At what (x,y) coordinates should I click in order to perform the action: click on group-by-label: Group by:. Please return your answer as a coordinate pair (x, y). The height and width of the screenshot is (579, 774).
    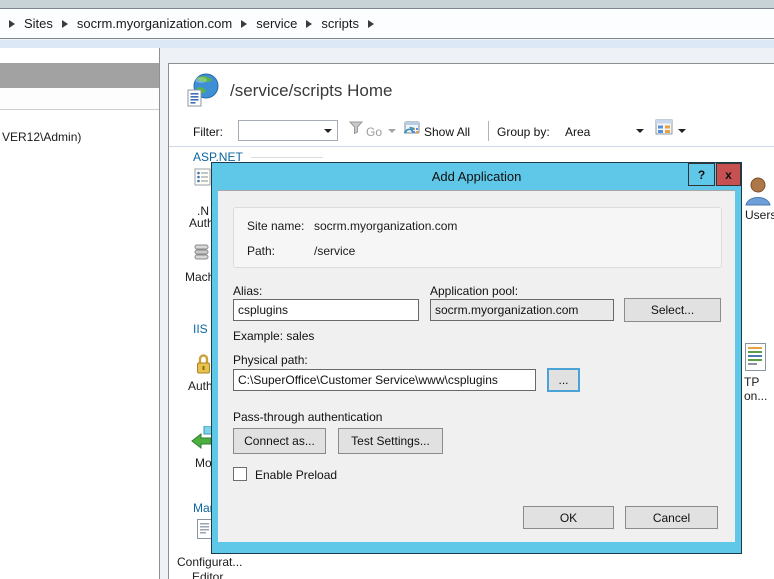
    Looking at the image, I should click on (523, 132).